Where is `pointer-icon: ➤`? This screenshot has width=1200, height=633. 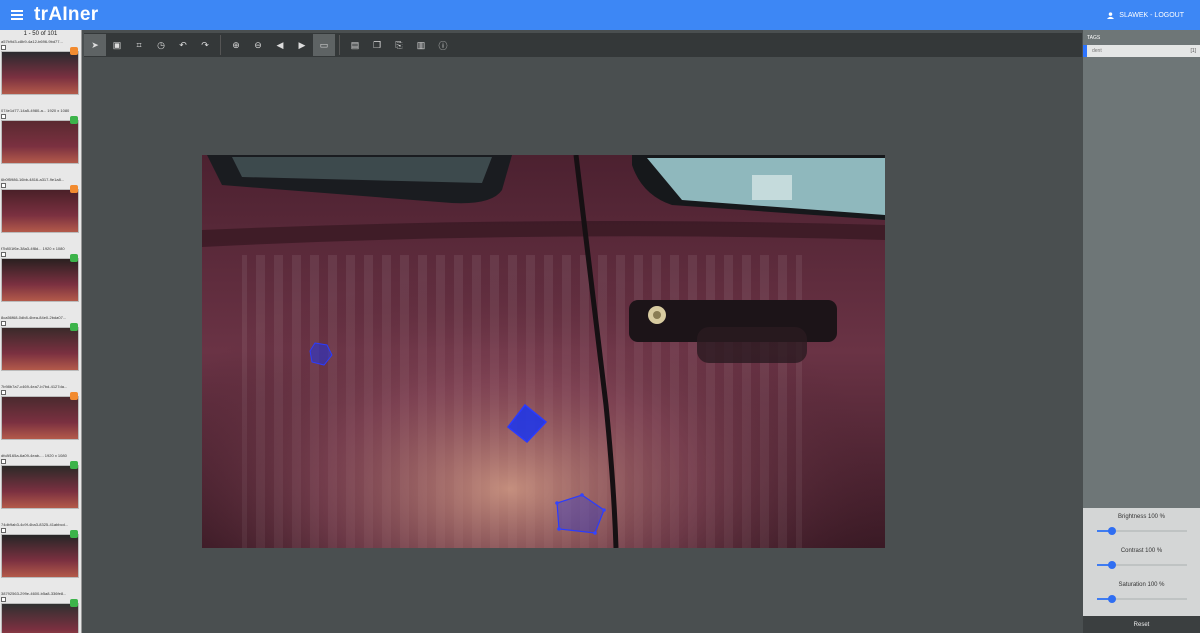 pointer-icon: ➤ is located at coordinates (95, 45).